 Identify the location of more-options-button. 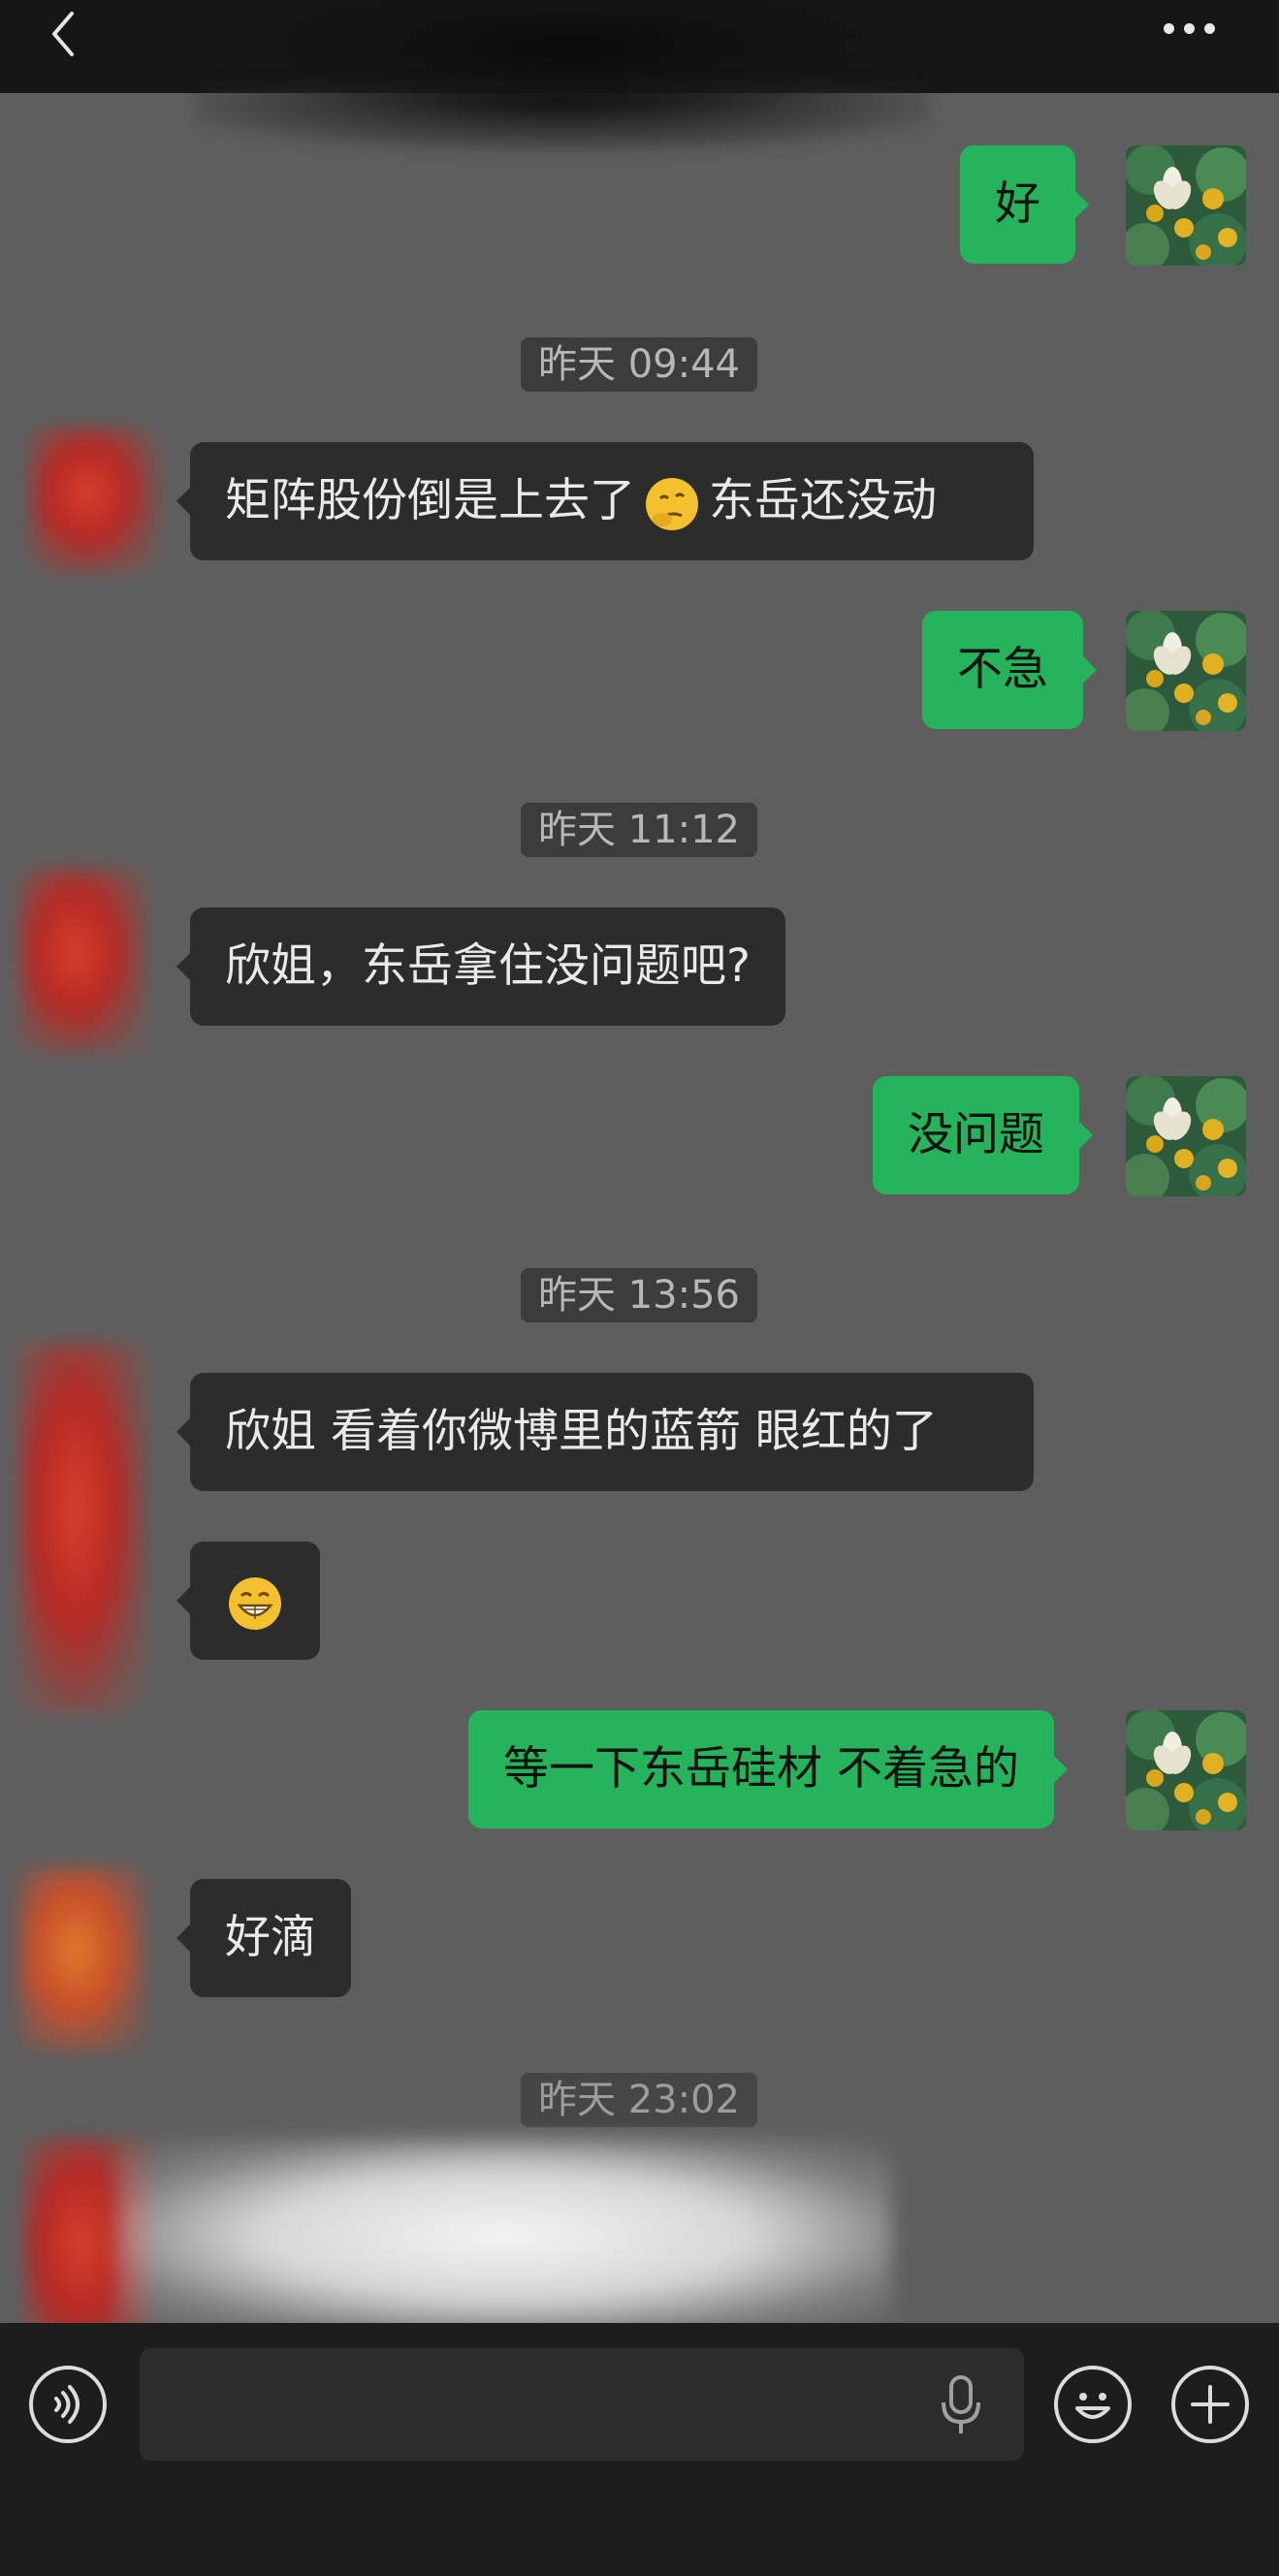
(1198, 29).